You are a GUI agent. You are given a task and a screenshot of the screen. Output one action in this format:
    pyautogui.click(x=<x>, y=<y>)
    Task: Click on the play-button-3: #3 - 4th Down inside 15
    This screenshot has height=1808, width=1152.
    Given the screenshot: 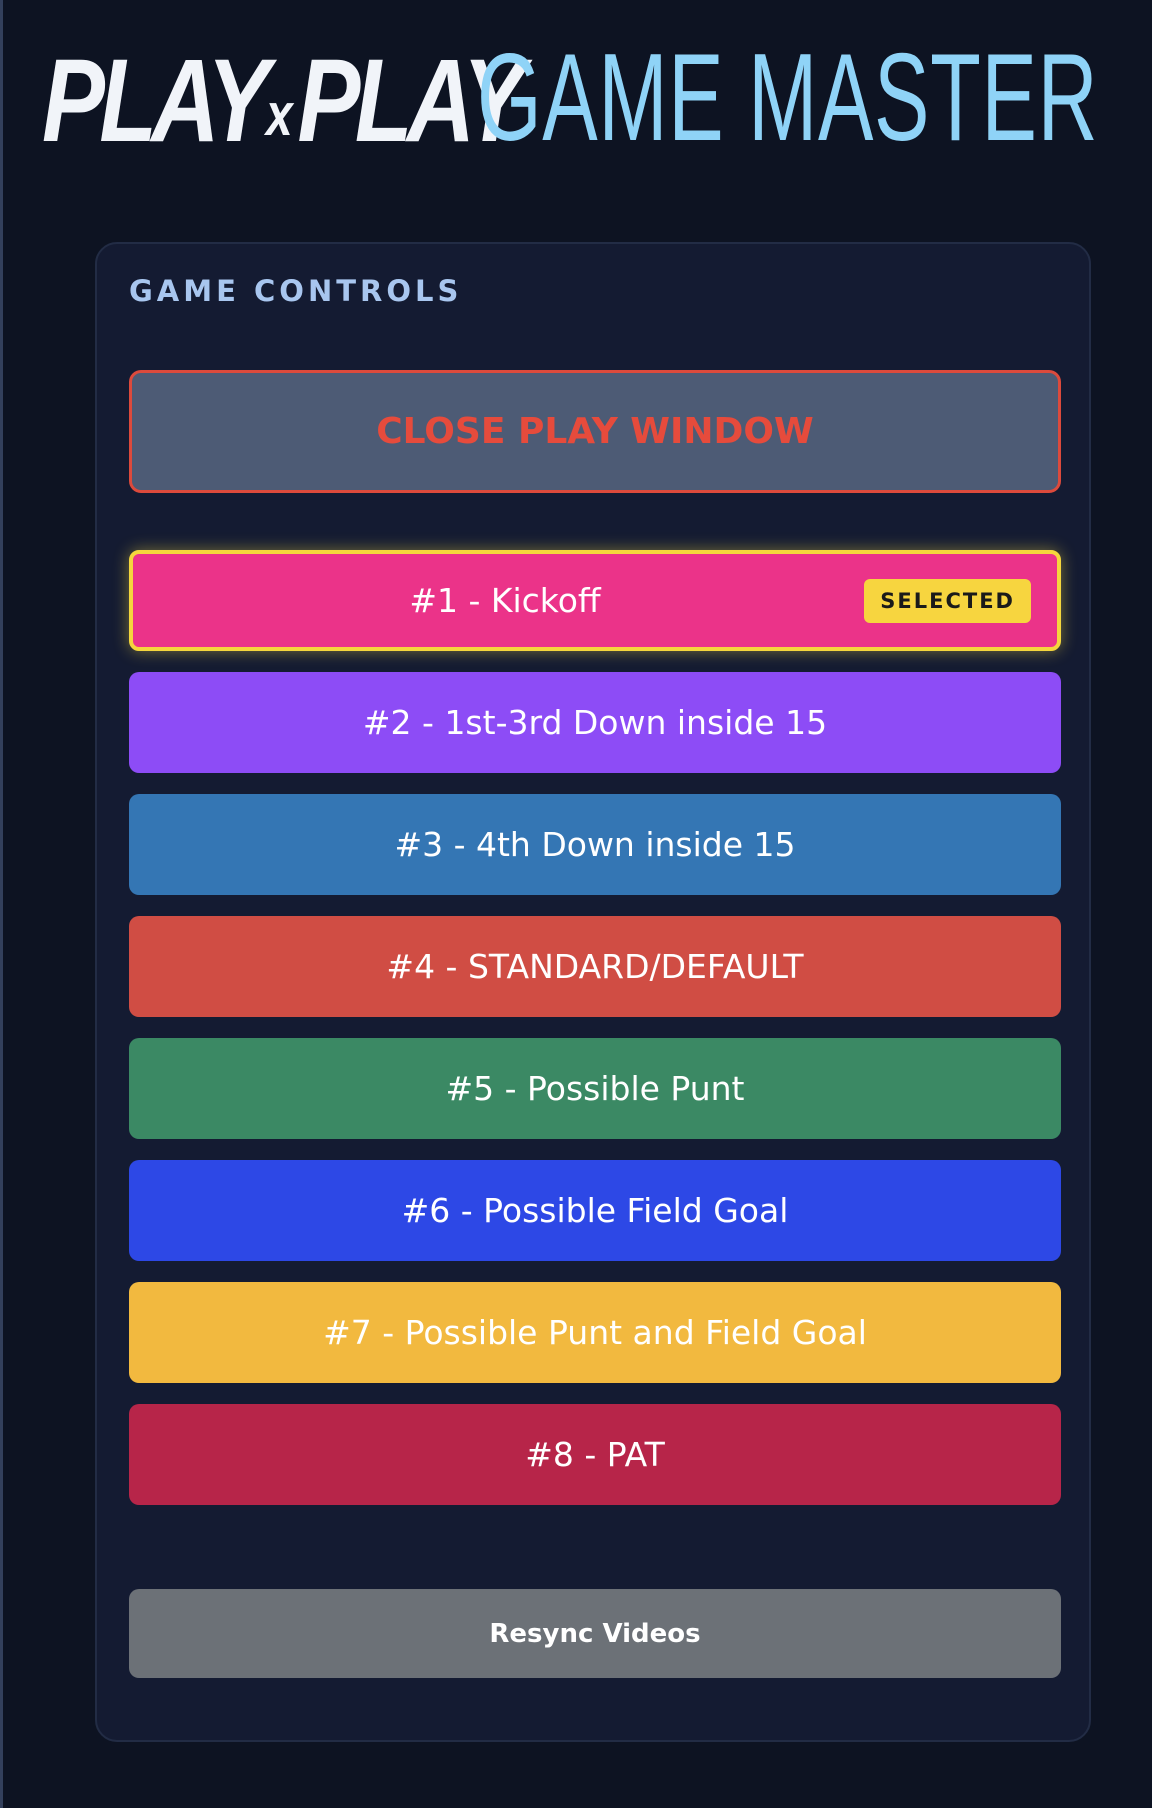 What is the action you would take?
    pyautogui.click(x=595, y=844)
    